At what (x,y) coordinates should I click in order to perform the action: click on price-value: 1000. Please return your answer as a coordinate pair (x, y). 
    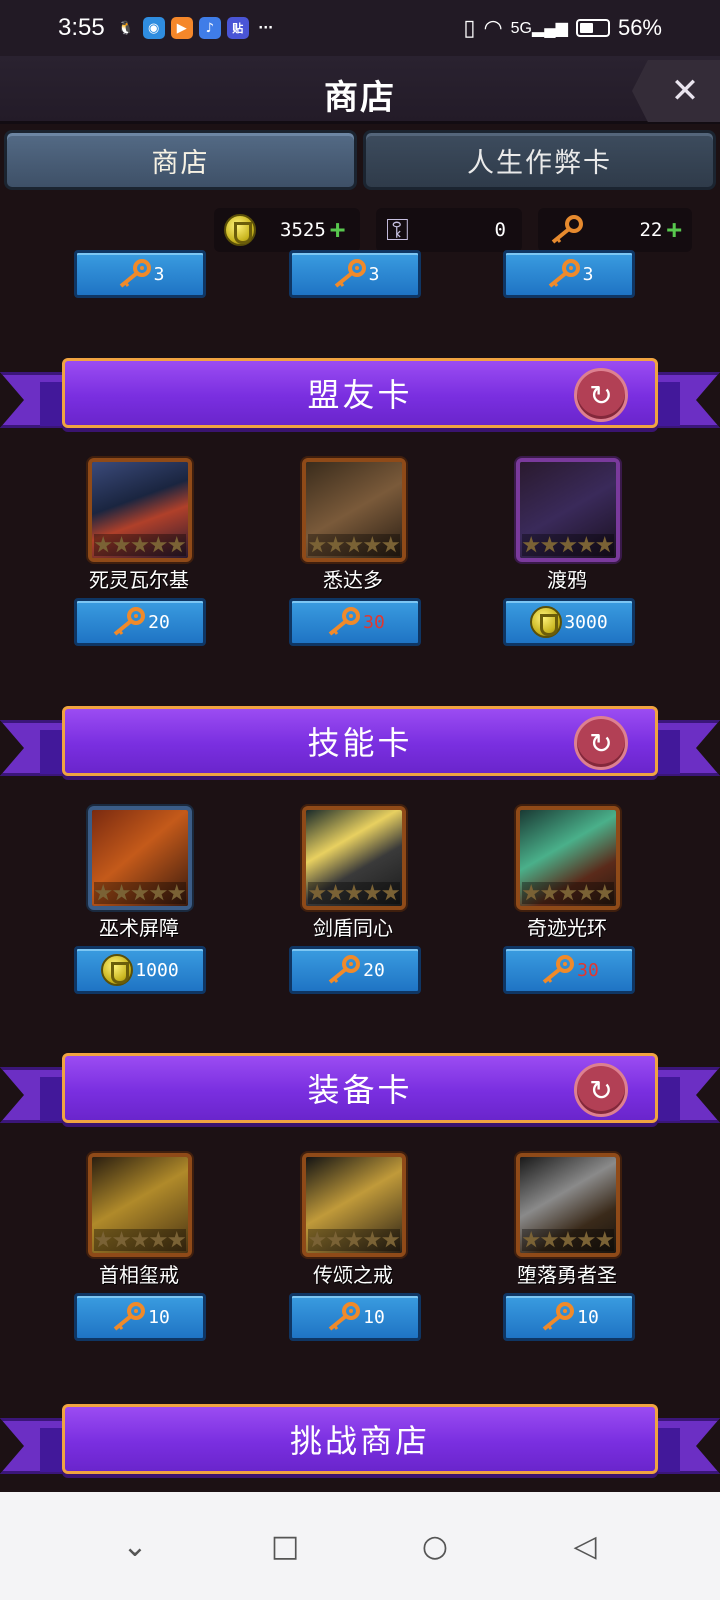
    Looking at the image, I should click on (157, 970).